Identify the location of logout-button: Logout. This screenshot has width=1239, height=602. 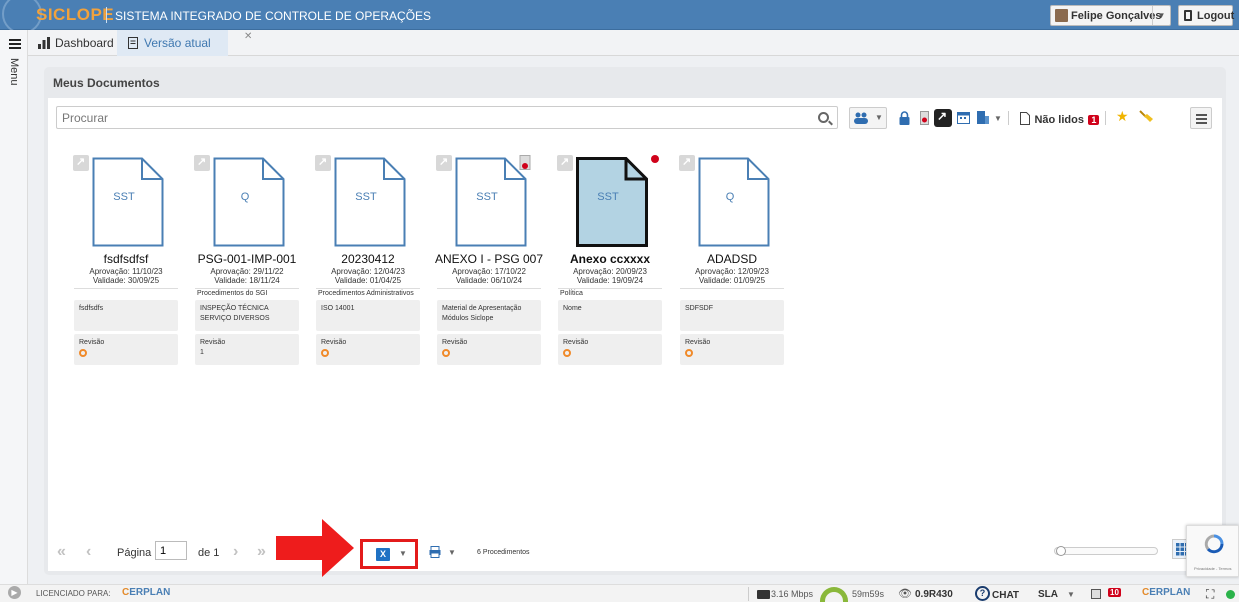
(1206, 15).